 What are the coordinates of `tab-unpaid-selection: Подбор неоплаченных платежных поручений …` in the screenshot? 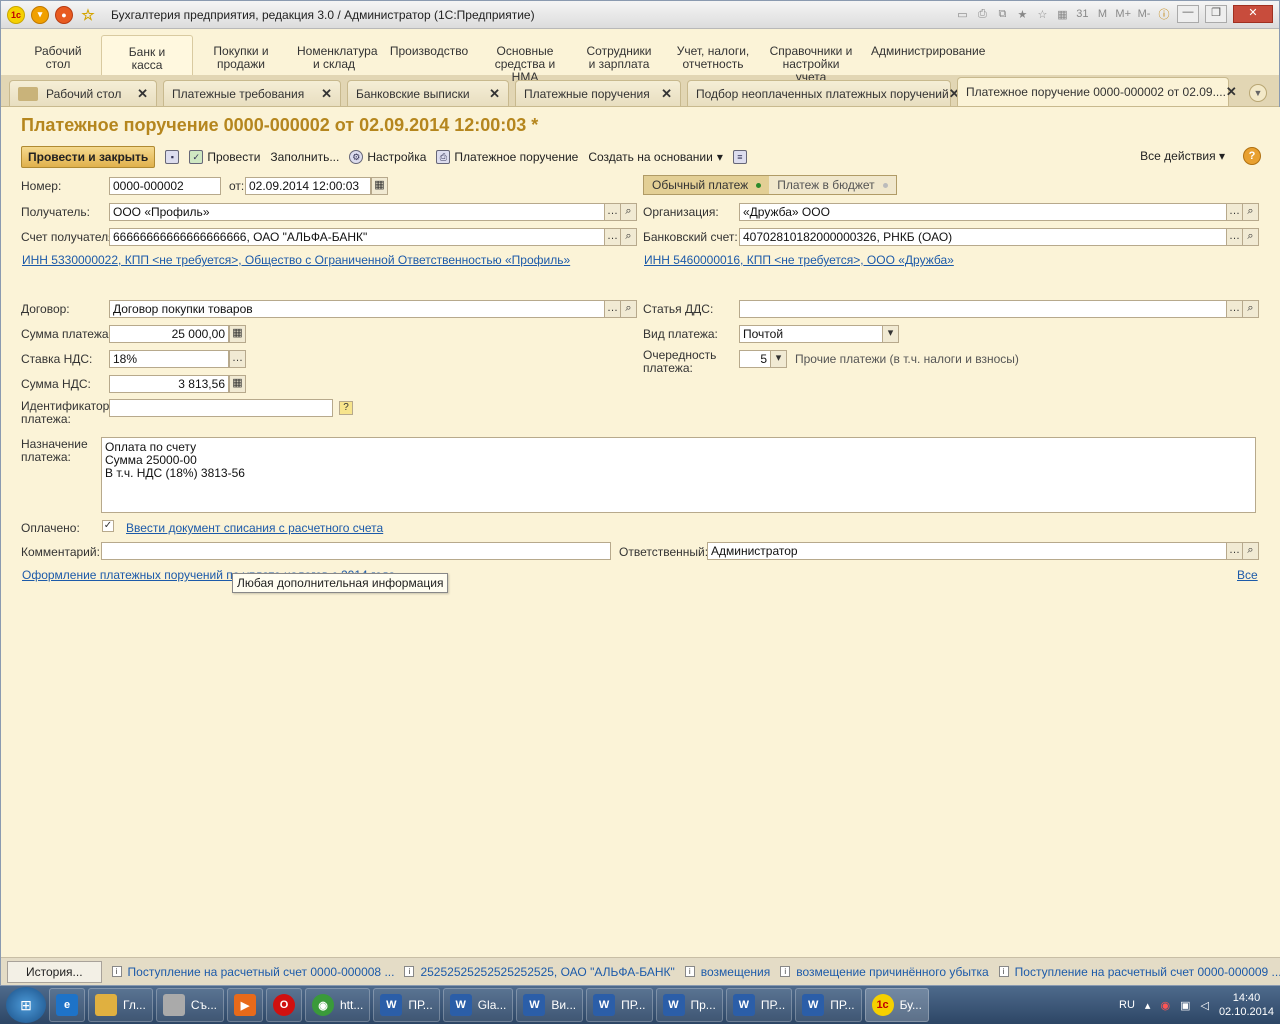 It's located at (823, 93).